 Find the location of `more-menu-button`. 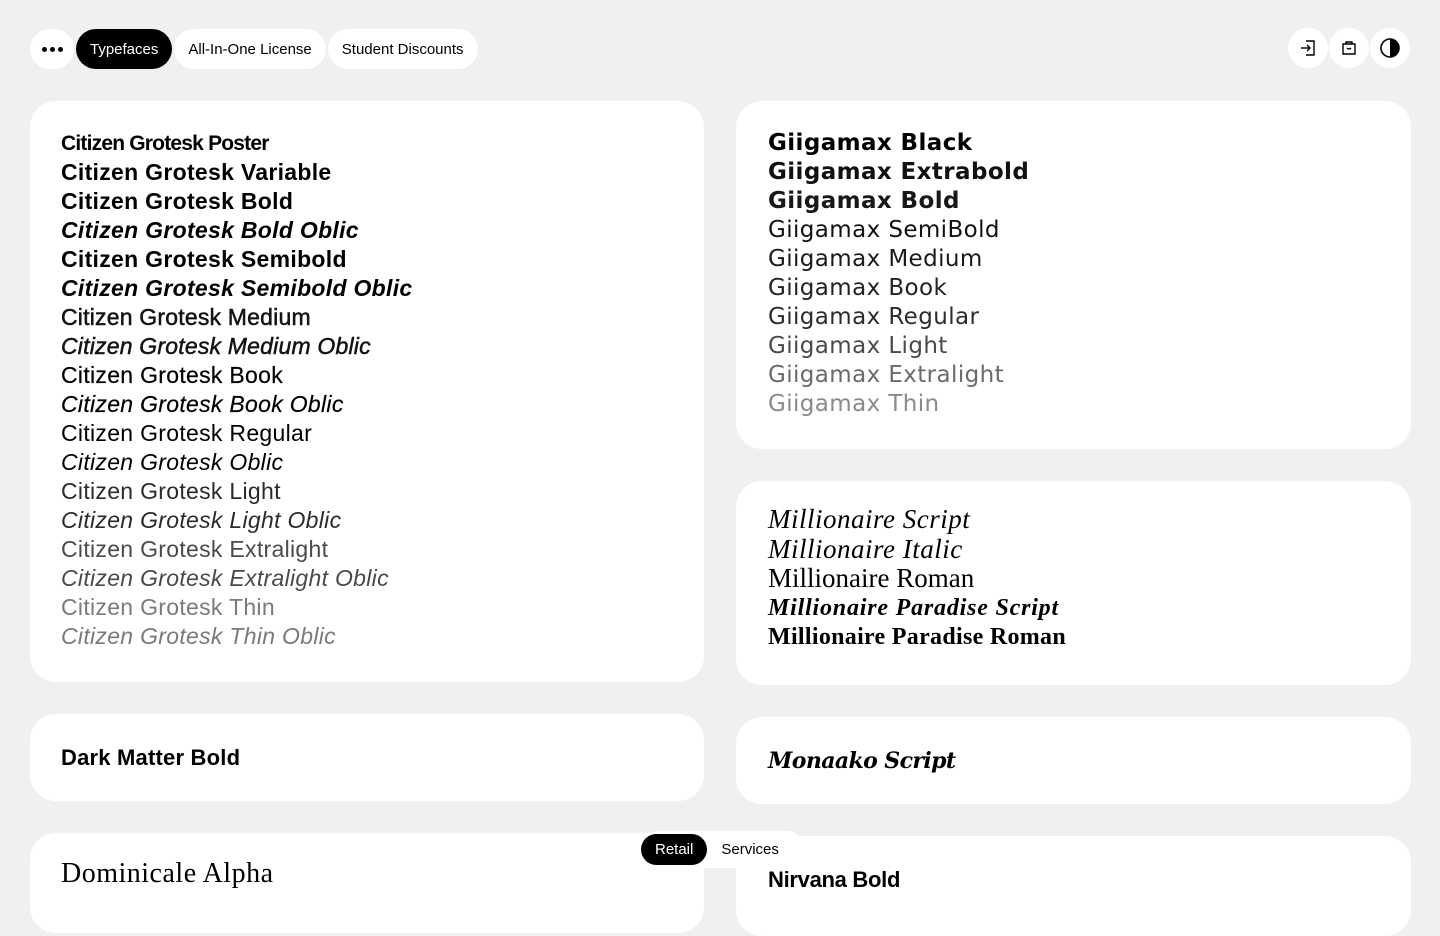

more-menu-button is located at coordinates (52, 49).